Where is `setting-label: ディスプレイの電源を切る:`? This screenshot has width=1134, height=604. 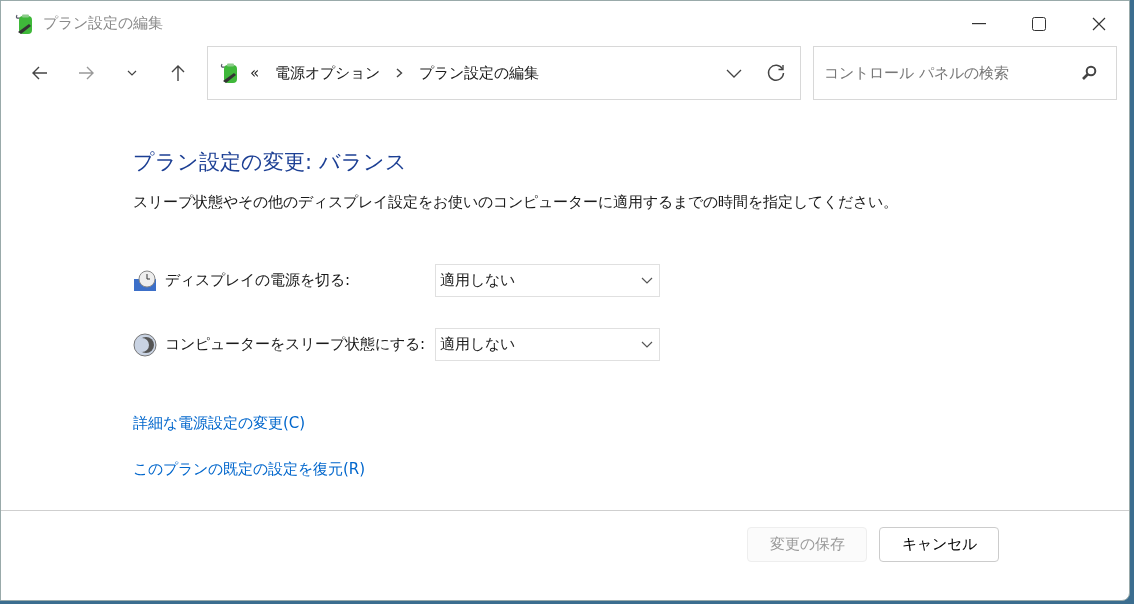
setting-label: ディスプレイの電源を切る: is located at coordinates (258, 281).